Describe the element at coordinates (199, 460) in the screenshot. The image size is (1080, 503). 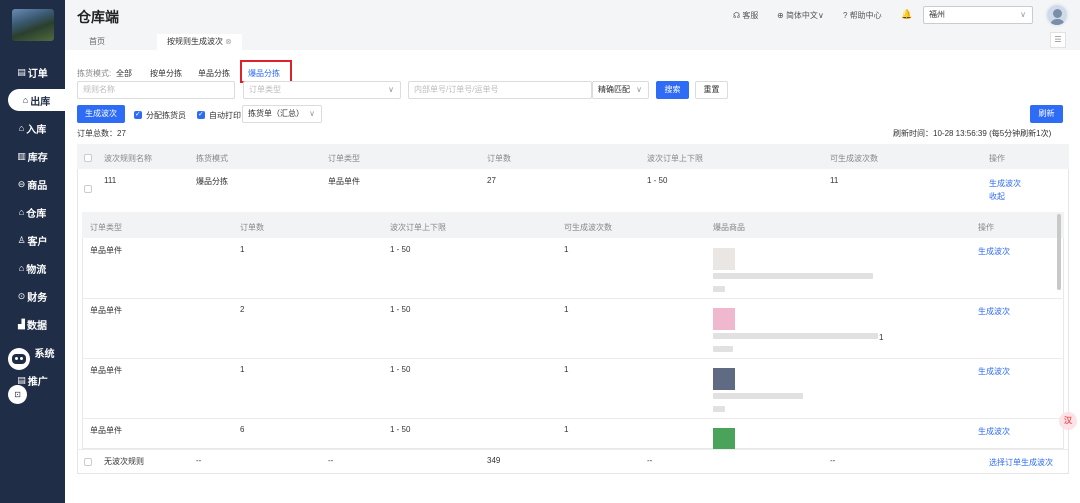
I see `pick-mode: --` at that location.